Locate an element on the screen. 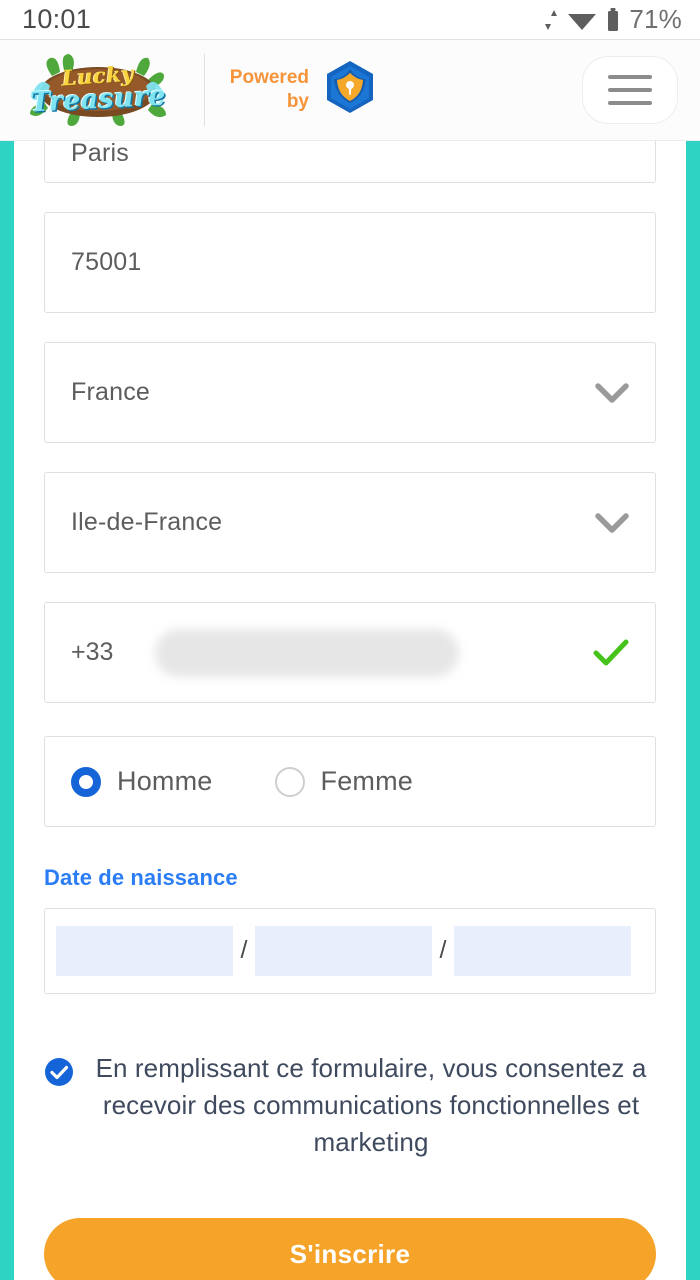 This screenshot has height=1280, width=700. gender-label-femme: Femme is located at coordinates (367, 781).